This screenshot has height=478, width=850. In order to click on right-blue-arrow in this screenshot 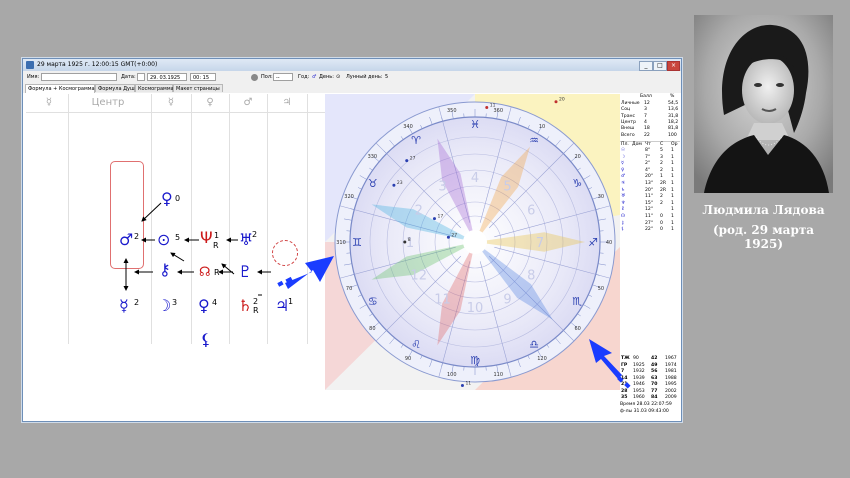, I will do `click(610, 364)`.